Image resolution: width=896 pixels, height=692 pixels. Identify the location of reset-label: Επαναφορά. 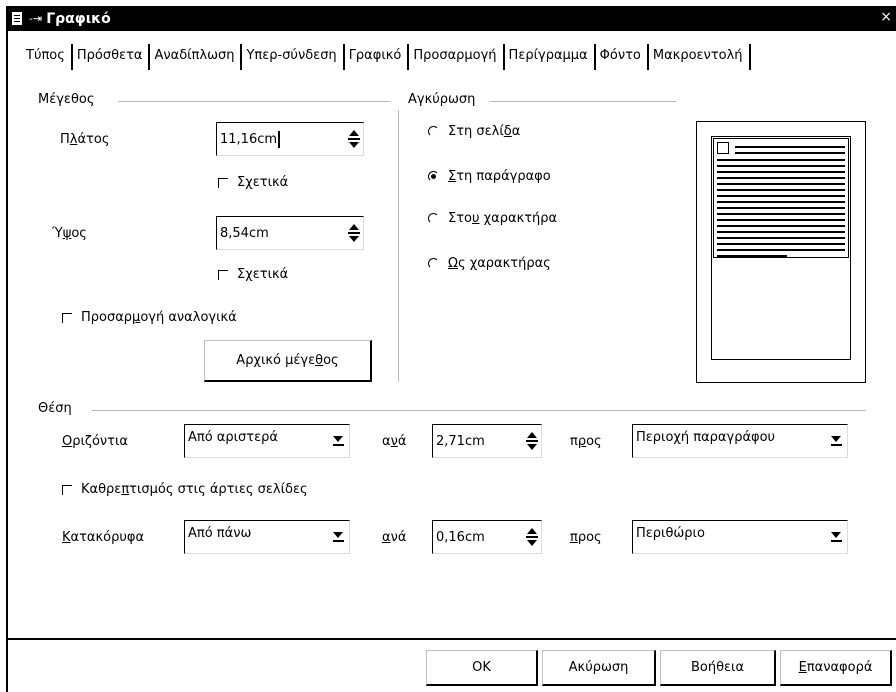
(835, 667).